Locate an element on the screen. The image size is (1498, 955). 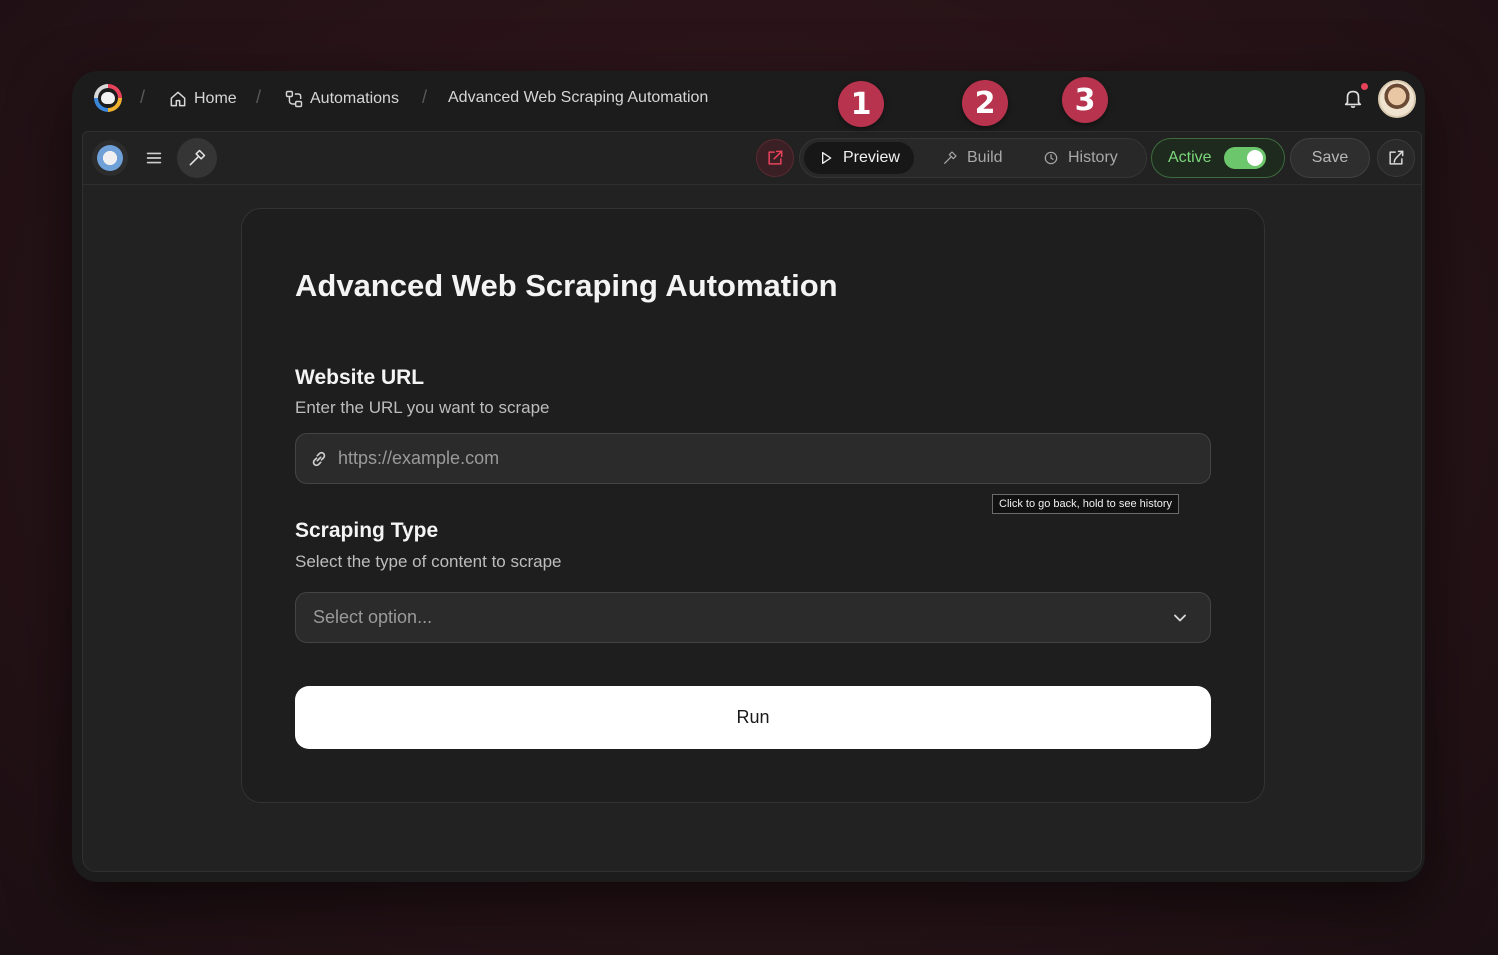
menu-icon is located at coordinates (154, 158).